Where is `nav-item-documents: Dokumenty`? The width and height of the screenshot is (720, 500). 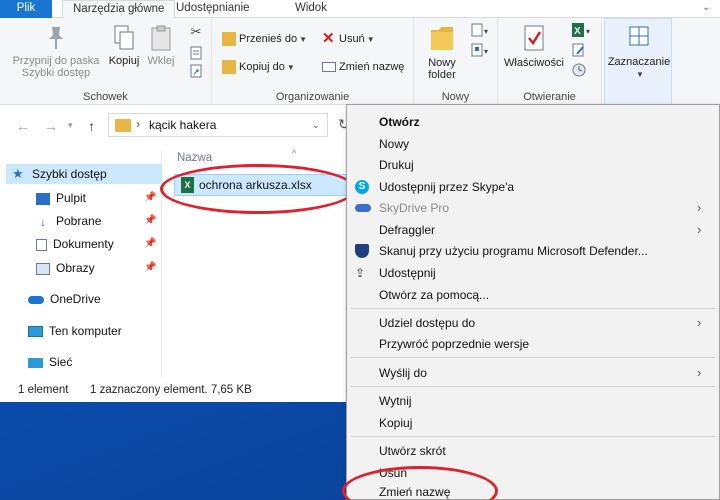 nav-item-documents: Dokumenty is located at coordinates (75, 244).